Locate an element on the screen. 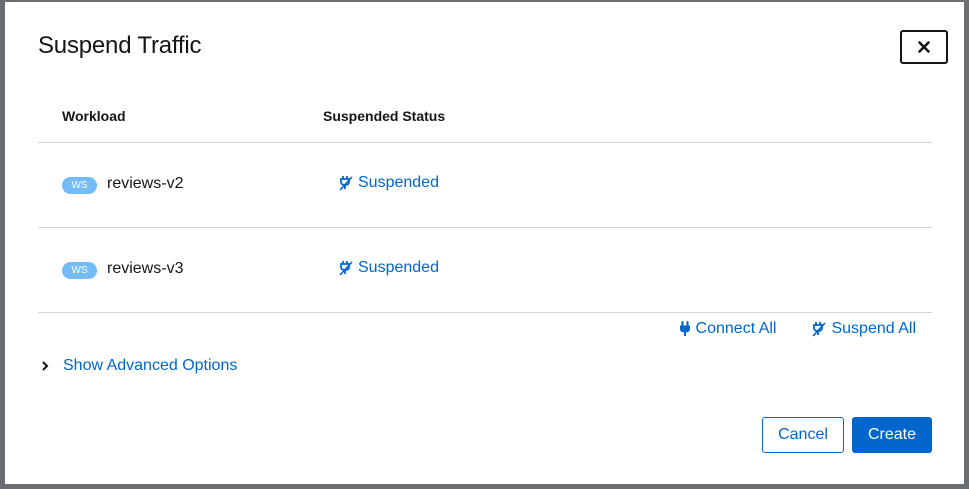 The image size is (969, 489). show-advanced-options-toggle: Show Advanced Options is located at coordinates (139, 366).